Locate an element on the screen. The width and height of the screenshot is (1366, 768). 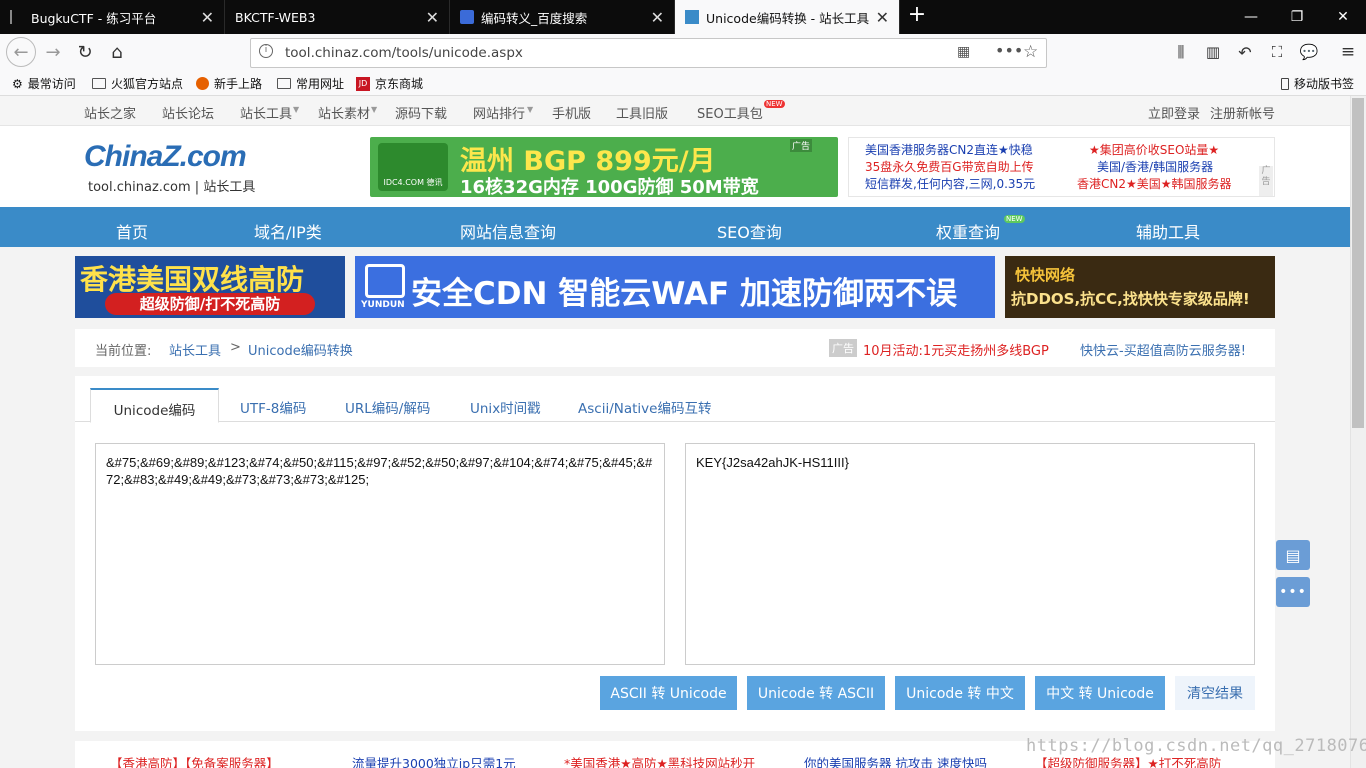
link-tools: 站长工具 is located at coordinates (266, 112).